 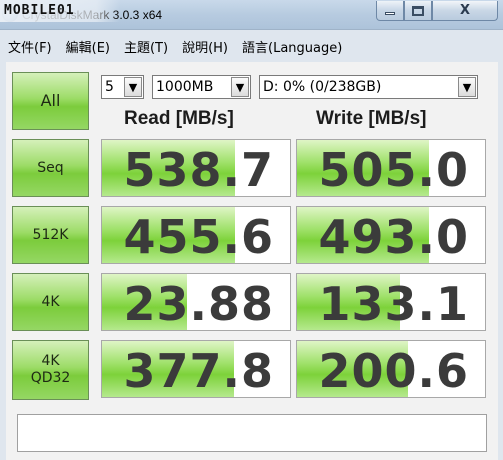 I want to click on maximize-icon, so click(x=418, y=10).